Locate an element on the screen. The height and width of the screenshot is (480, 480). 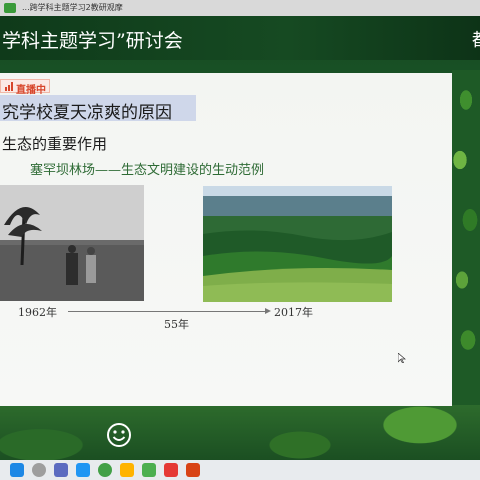
chrome-icon is located at coordinates (105, 470).